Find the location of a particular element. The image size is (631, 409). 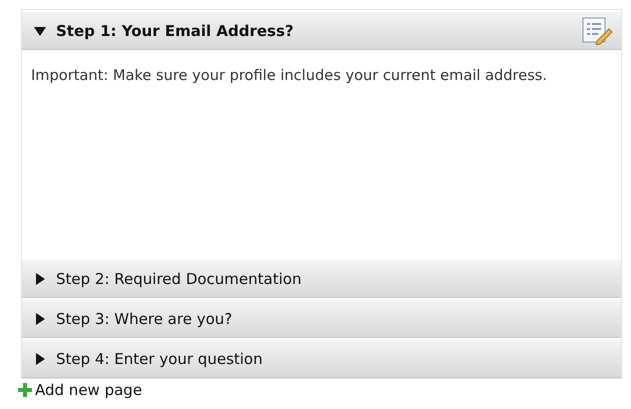

step-header: Step 3: Where are you? is located at coordinates (321, 319).